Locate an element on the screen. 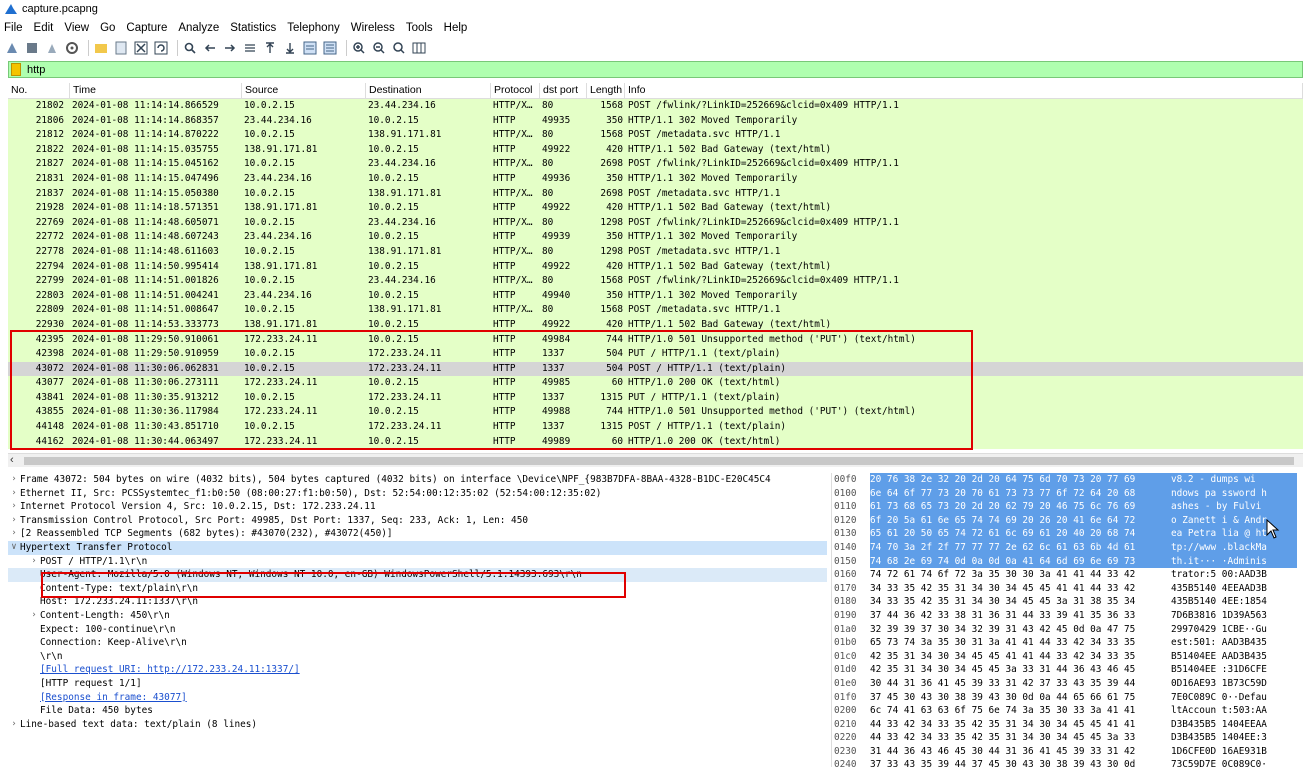  bytes-ascii: D3B435B5 1404EE:3 is located at coordinates (1232, 738).